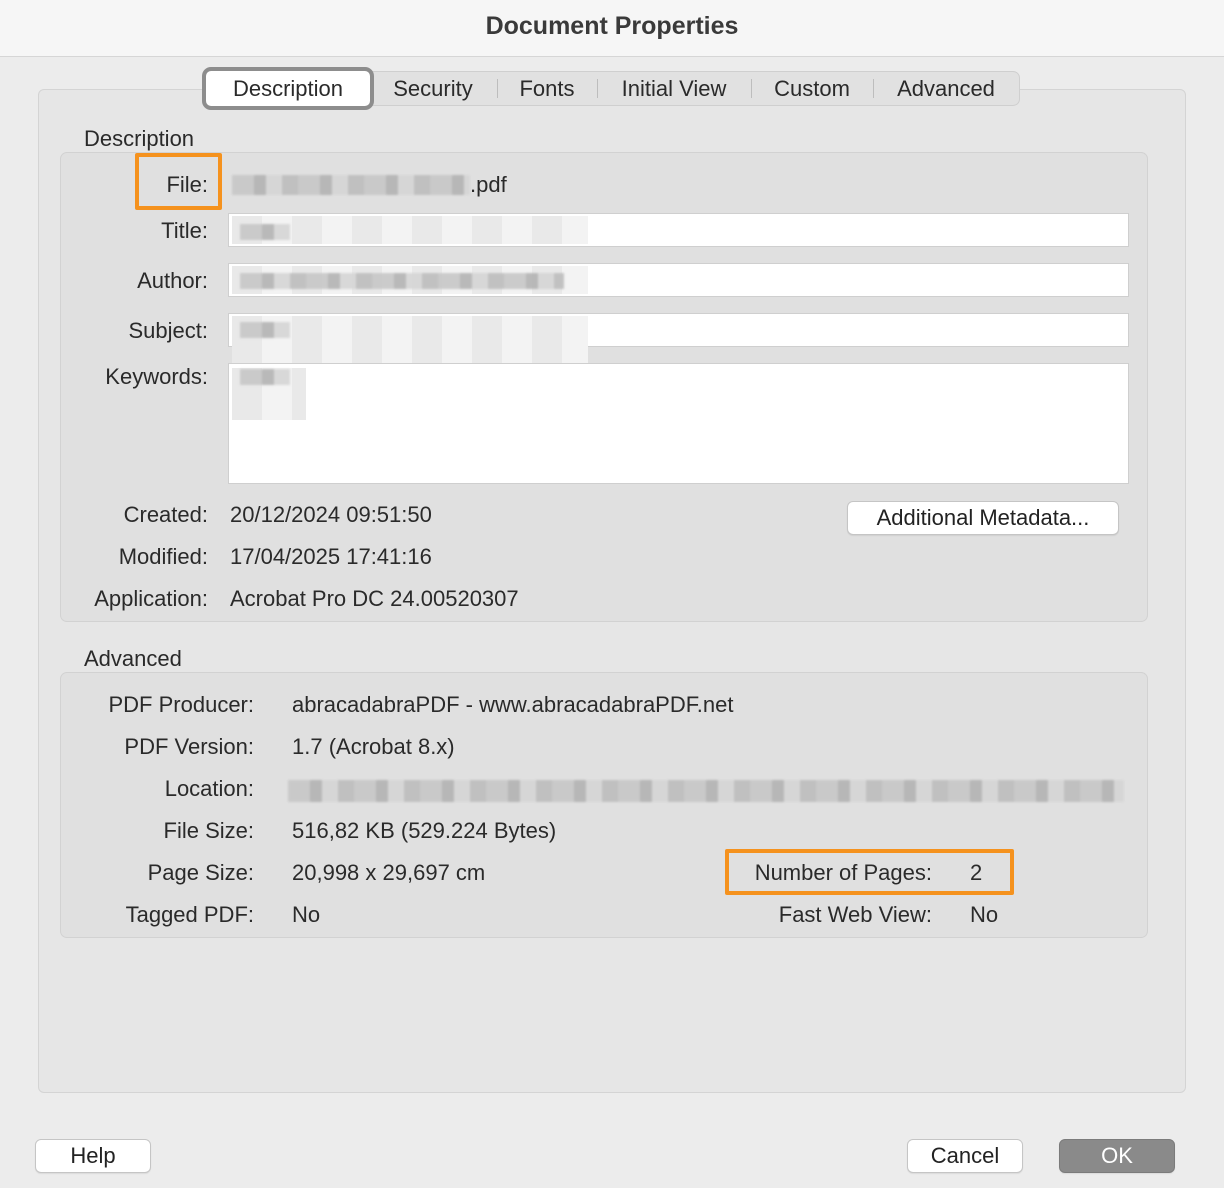 The width and height of the screenshot is (1224, 1188). What do you see at coordinates (306, 914) in the screenshot?
I see `tagged-pdf-value: No` at bounding box center [306, 914].